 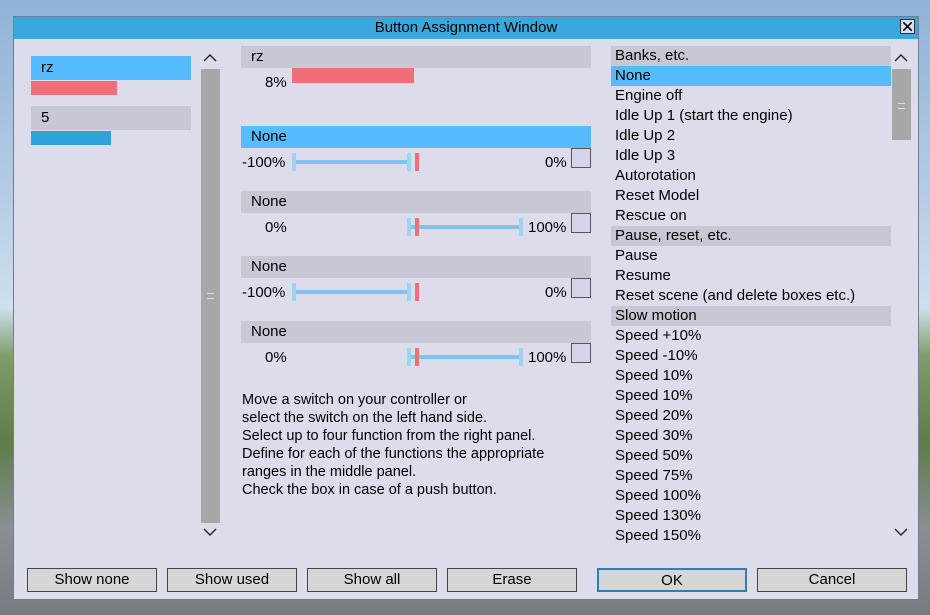 I want to click on list-item: Speed 50%, so click(x=751, y=456).